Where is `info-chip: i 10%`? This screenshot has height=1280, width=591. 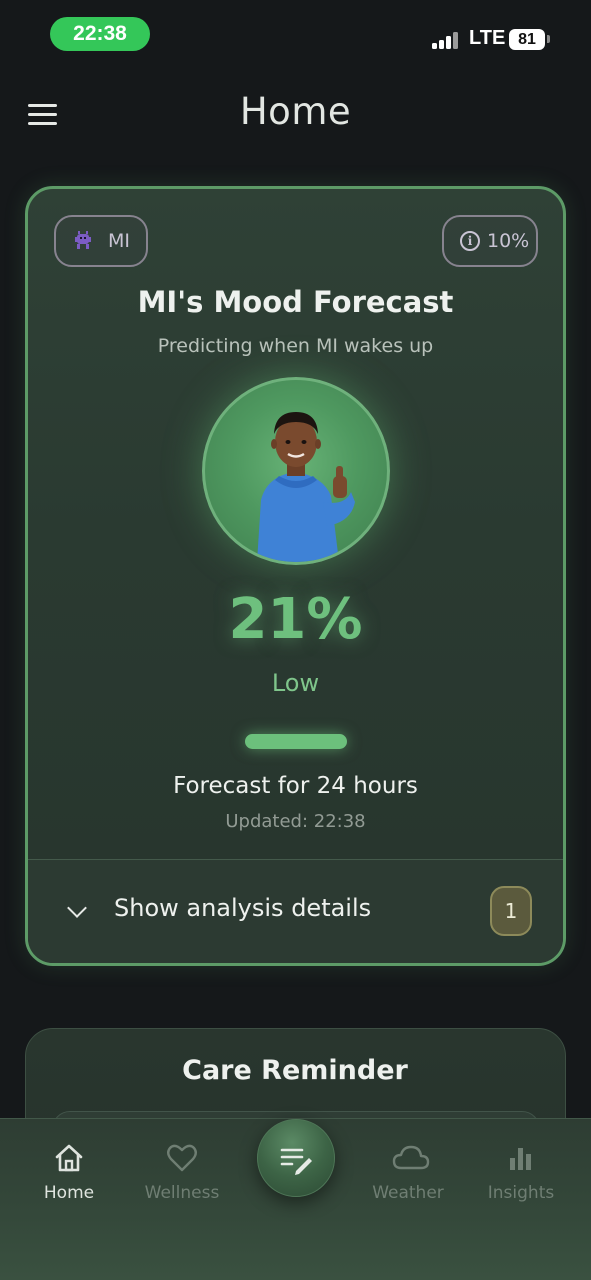
info-chip: i 10% is located at coordinates (490, 241).